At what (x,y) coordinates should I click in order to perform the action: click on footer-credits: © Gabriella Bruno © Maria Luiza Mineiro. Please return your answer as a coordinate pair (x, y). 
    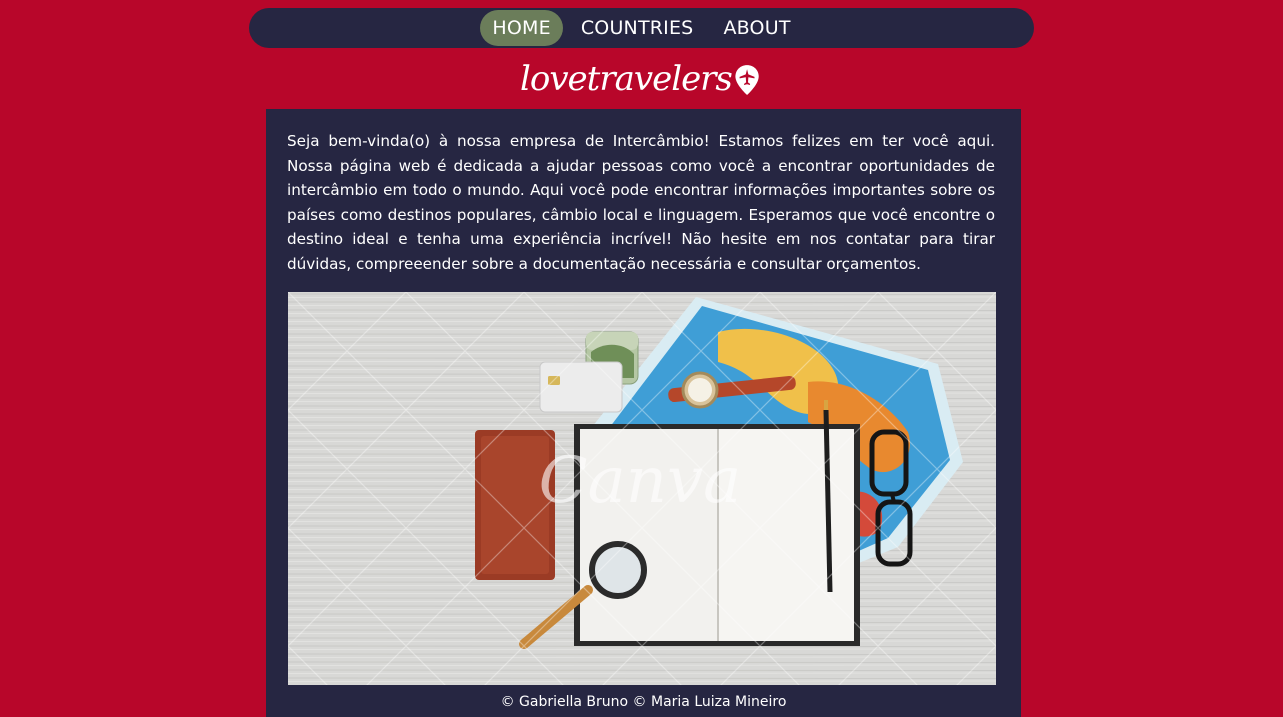
    Looking at the image, I should click on (643, 702).